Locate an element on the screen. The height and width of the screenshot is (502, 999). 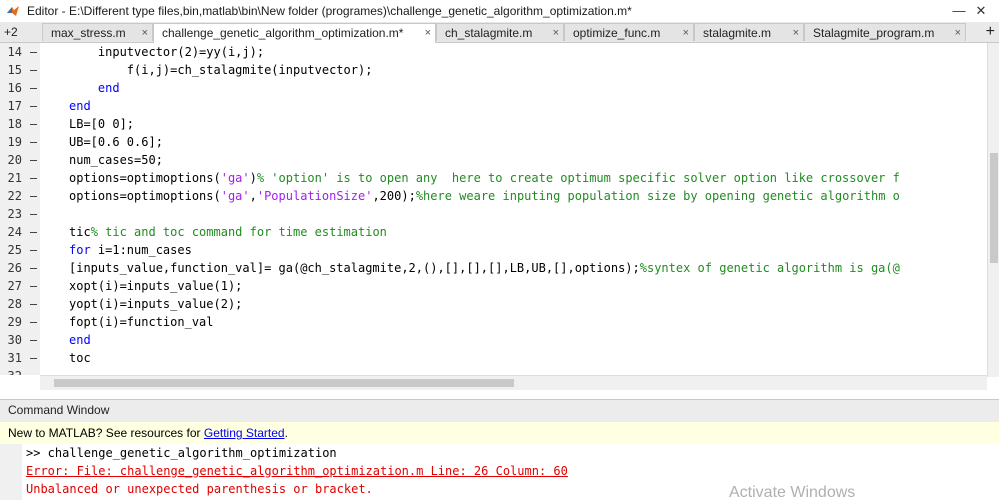
code-text: end is located at coordinates (80, 106).